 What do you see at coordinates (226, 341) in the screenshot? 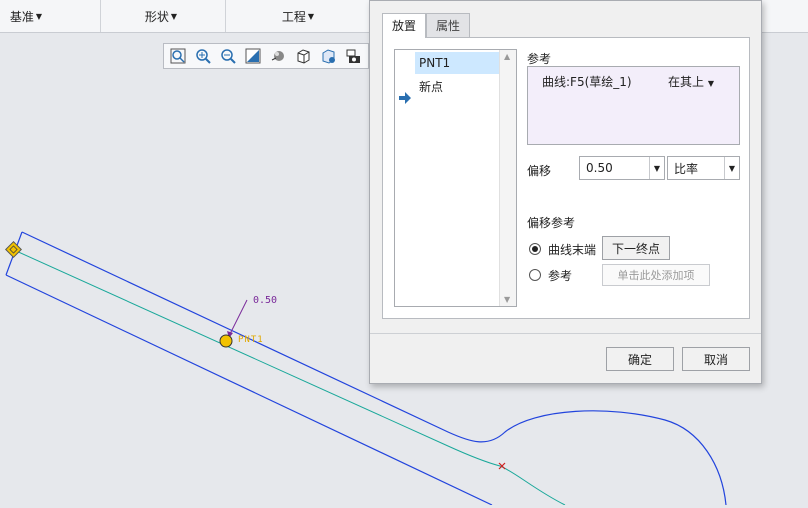
I see `datum-point-pnt1` at bounding box center [226, 341].